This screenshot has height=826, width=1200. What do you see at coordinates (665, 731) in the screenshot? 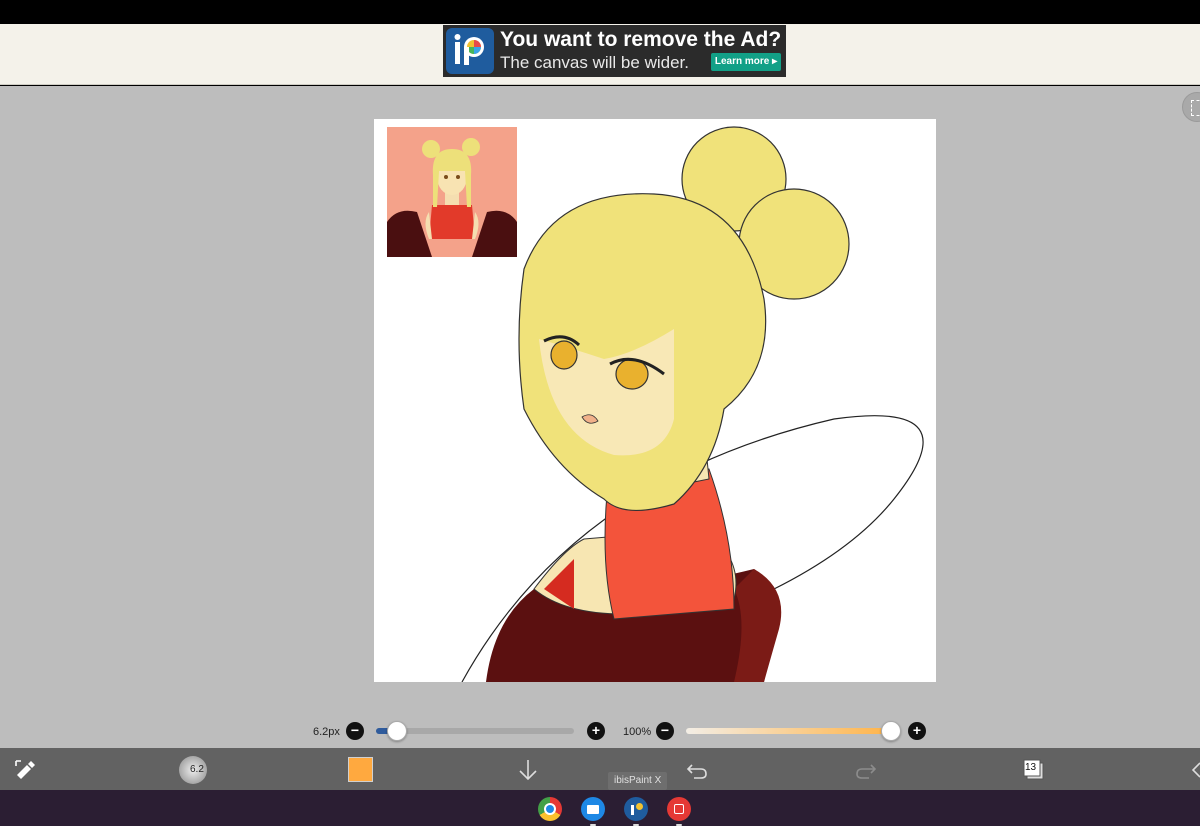
I see `opacity-minus-button: −` at bounding box center [665, 731].